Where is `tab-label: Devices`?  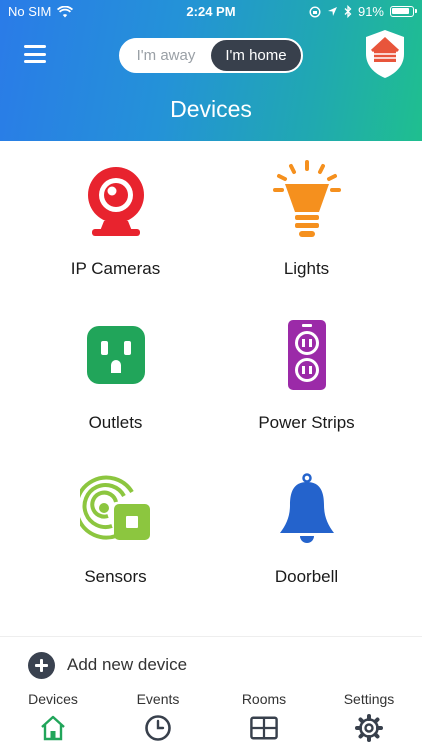 tab-label: Devices is located at coordinates (53, 699).